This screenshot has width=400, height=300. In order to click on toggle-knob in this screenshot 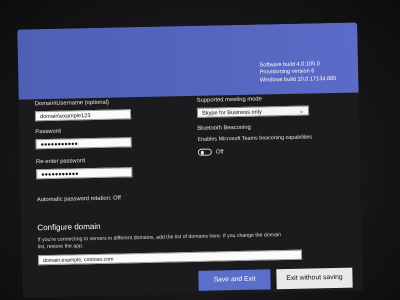, I will do `click(202, 152)`.